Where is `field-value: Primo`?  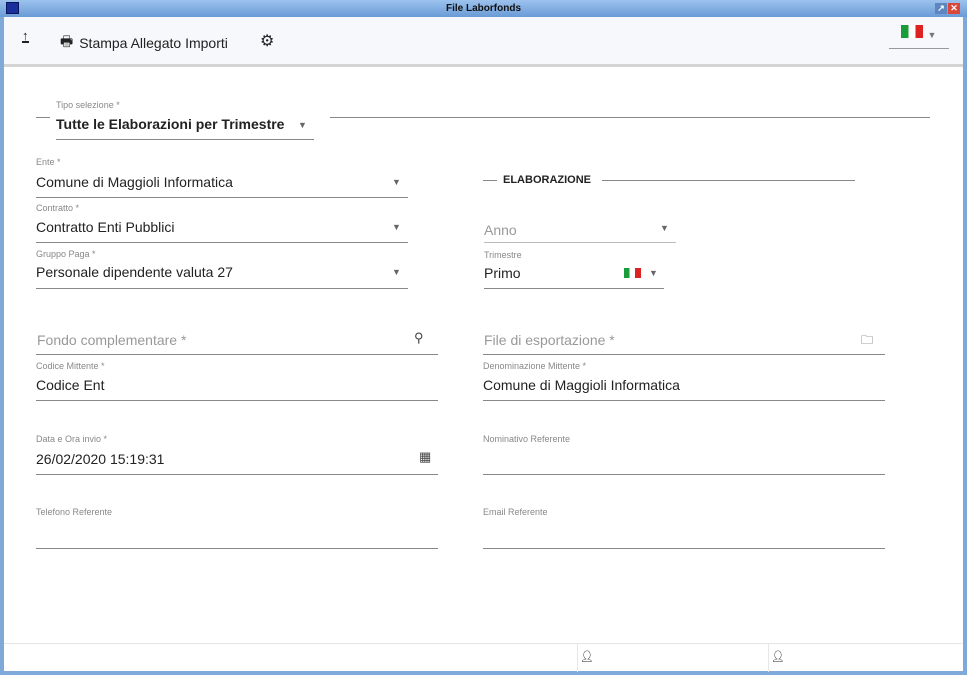 field-value: Primo is located at coordinates (502, 273).